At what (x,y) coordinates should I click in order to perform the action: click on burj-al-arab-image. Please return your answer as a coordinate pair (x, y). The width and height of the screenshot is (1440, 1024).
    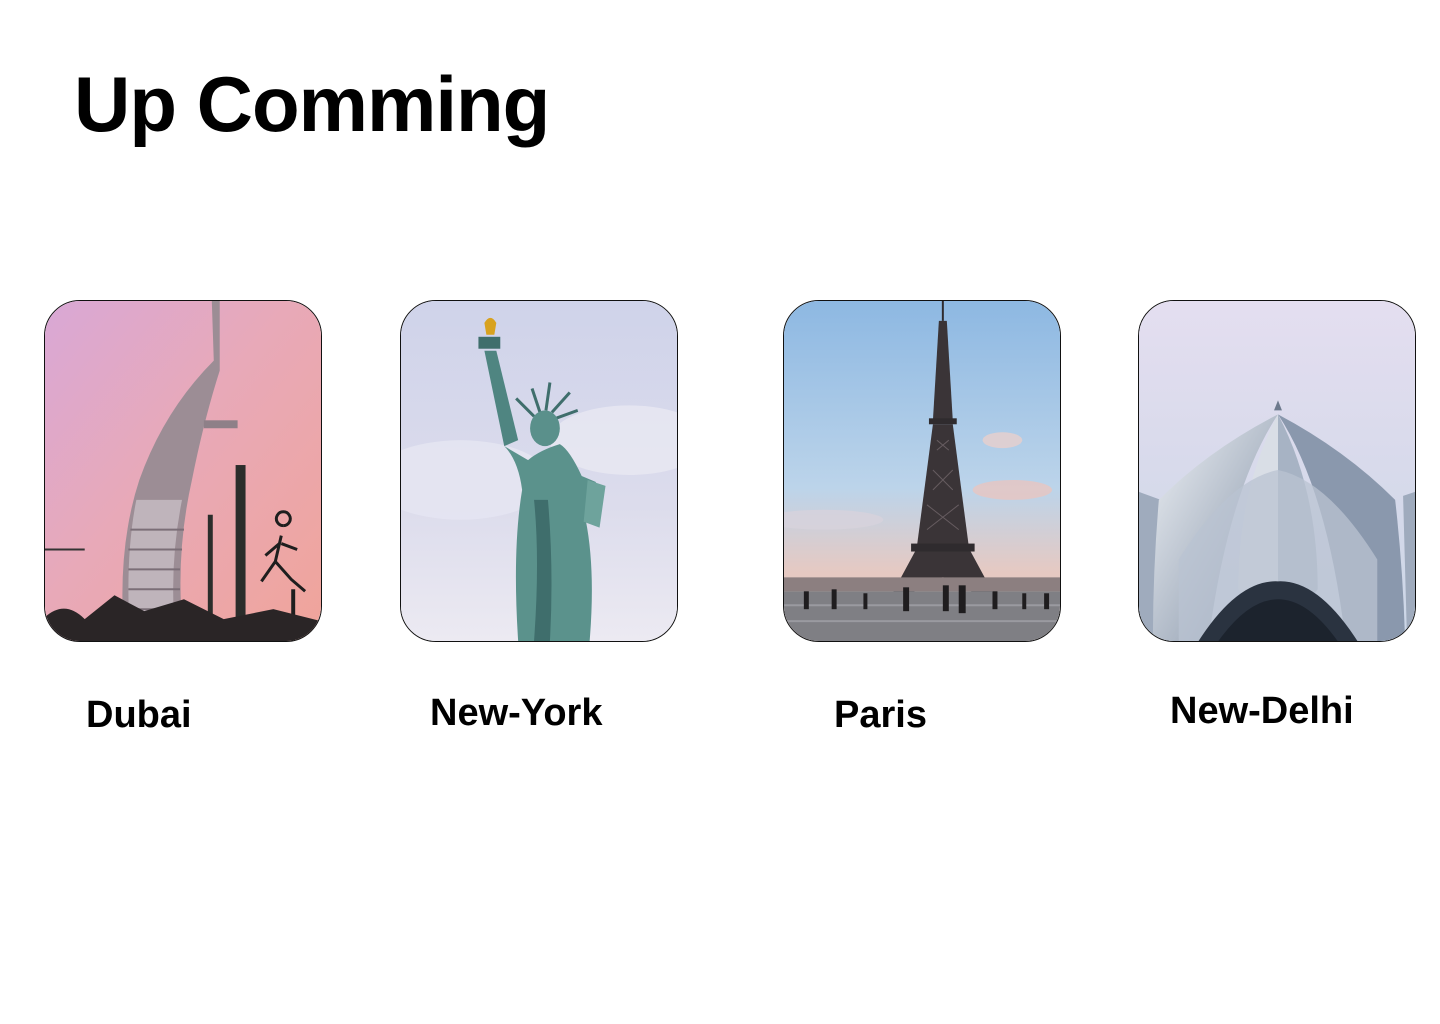
    Looking at the image, I should click on (183, 471).